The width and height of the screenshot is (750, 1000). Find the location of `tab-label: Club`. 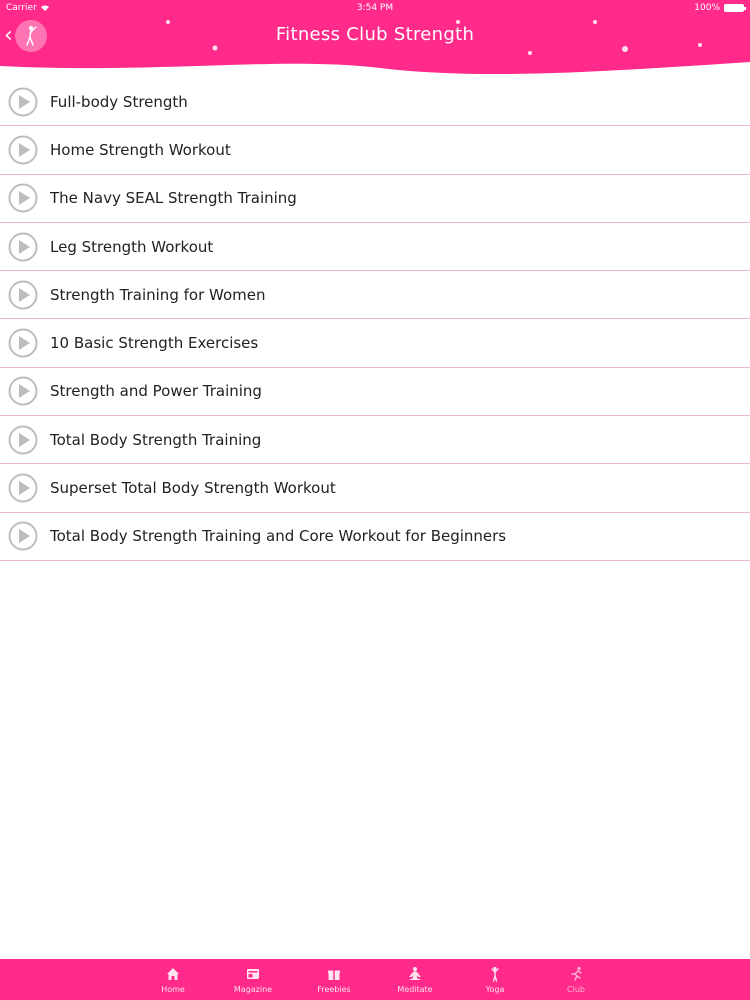

tab-label: Club is located at coordinates (576, 989).